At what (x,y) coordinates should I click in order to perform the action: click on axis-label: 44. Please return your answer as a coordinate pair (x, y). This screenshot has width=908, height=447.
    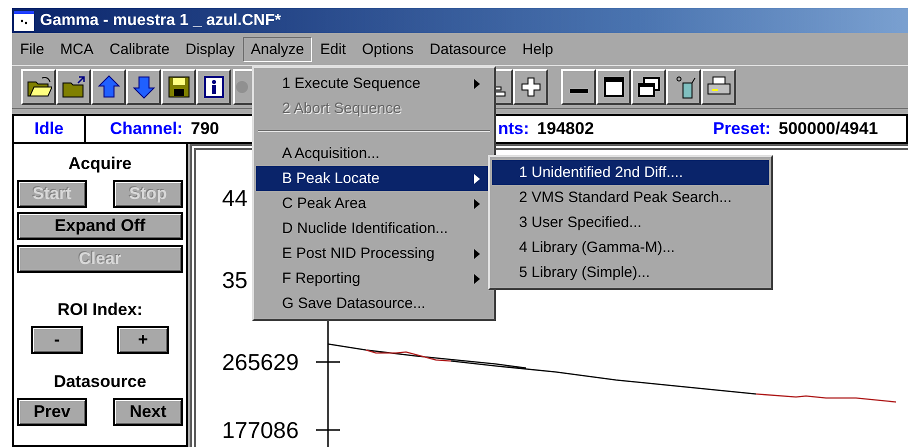
    Looking at the image, I should click on (235, 198).